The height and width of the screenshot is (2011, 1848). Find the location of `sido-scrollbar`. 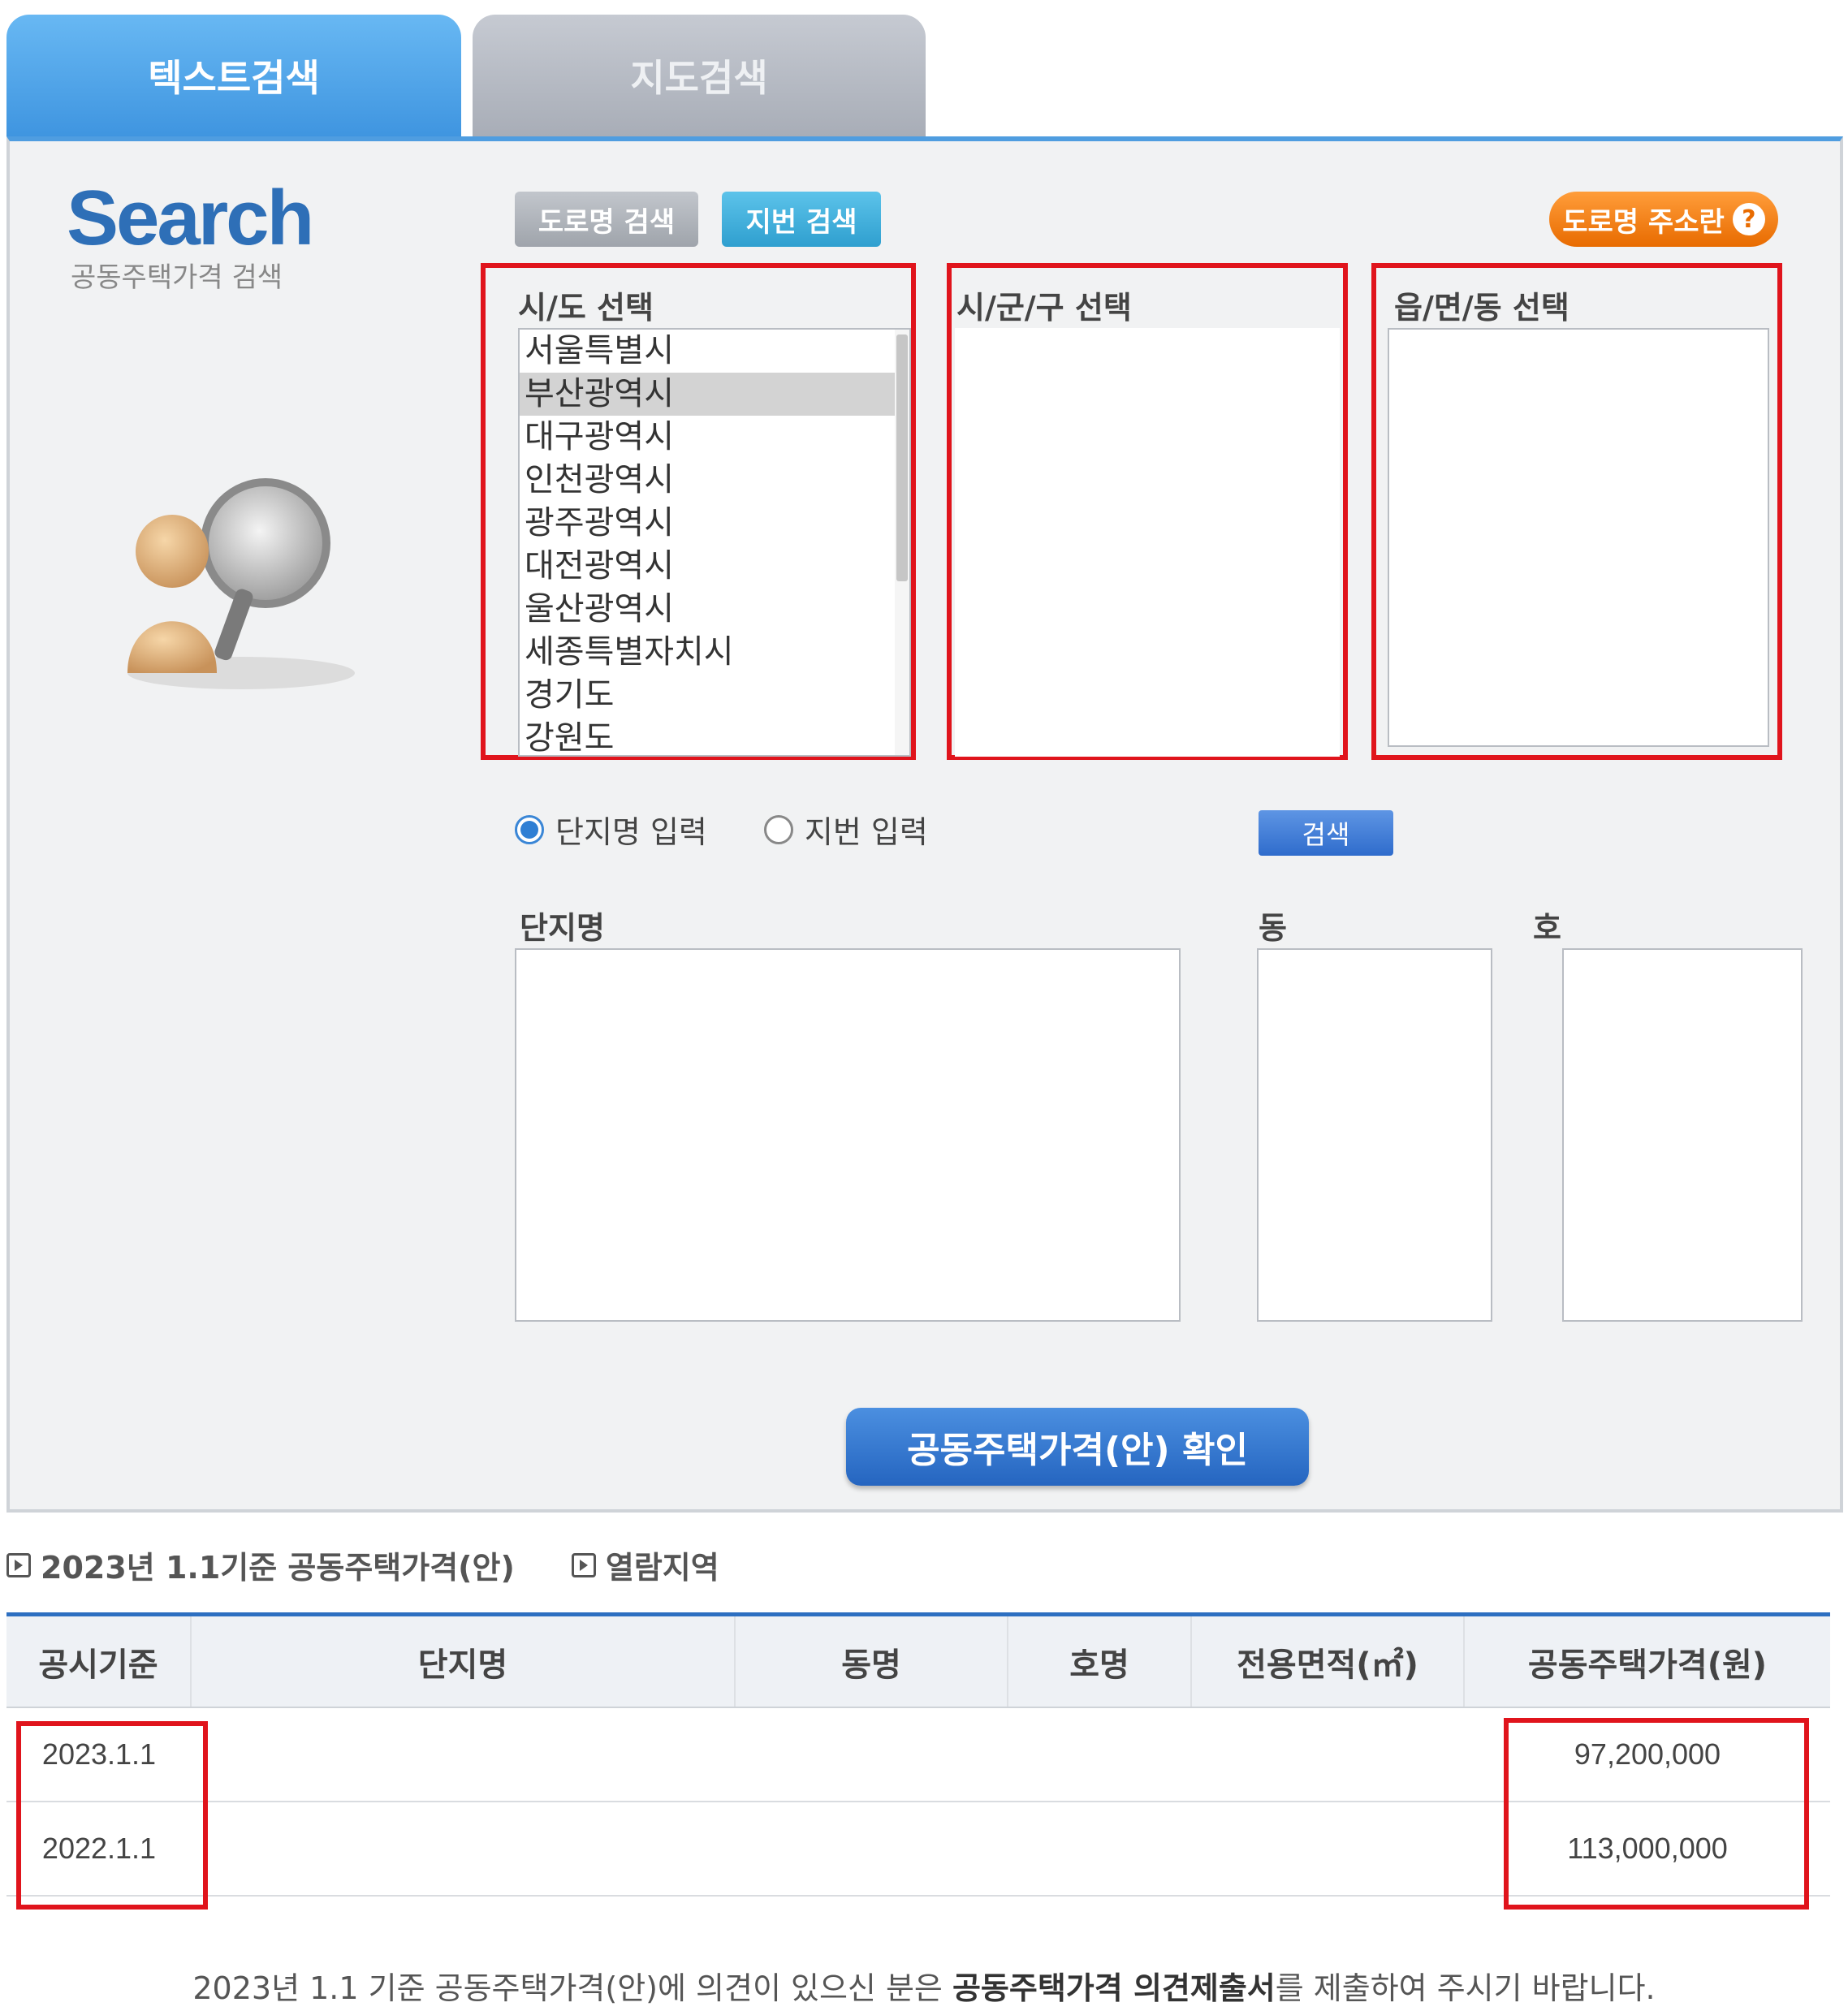

sido-scrollbar is located at coordinates (902, 542).